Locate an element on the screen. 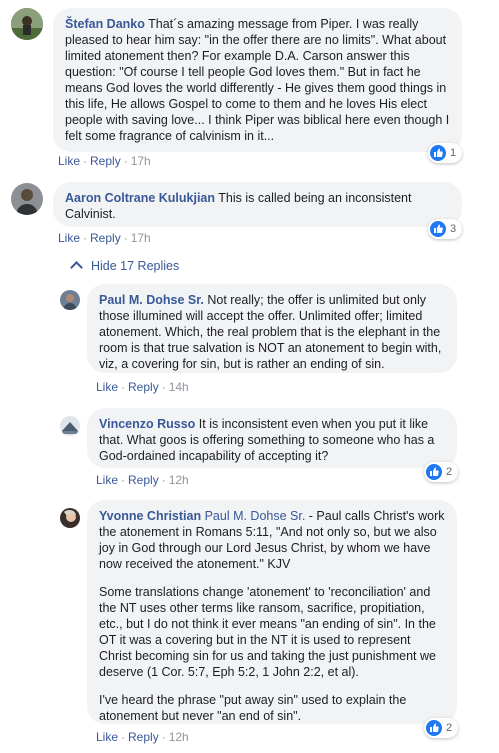  comment-author: Štefan Danko is located at coordinates (105, 24).